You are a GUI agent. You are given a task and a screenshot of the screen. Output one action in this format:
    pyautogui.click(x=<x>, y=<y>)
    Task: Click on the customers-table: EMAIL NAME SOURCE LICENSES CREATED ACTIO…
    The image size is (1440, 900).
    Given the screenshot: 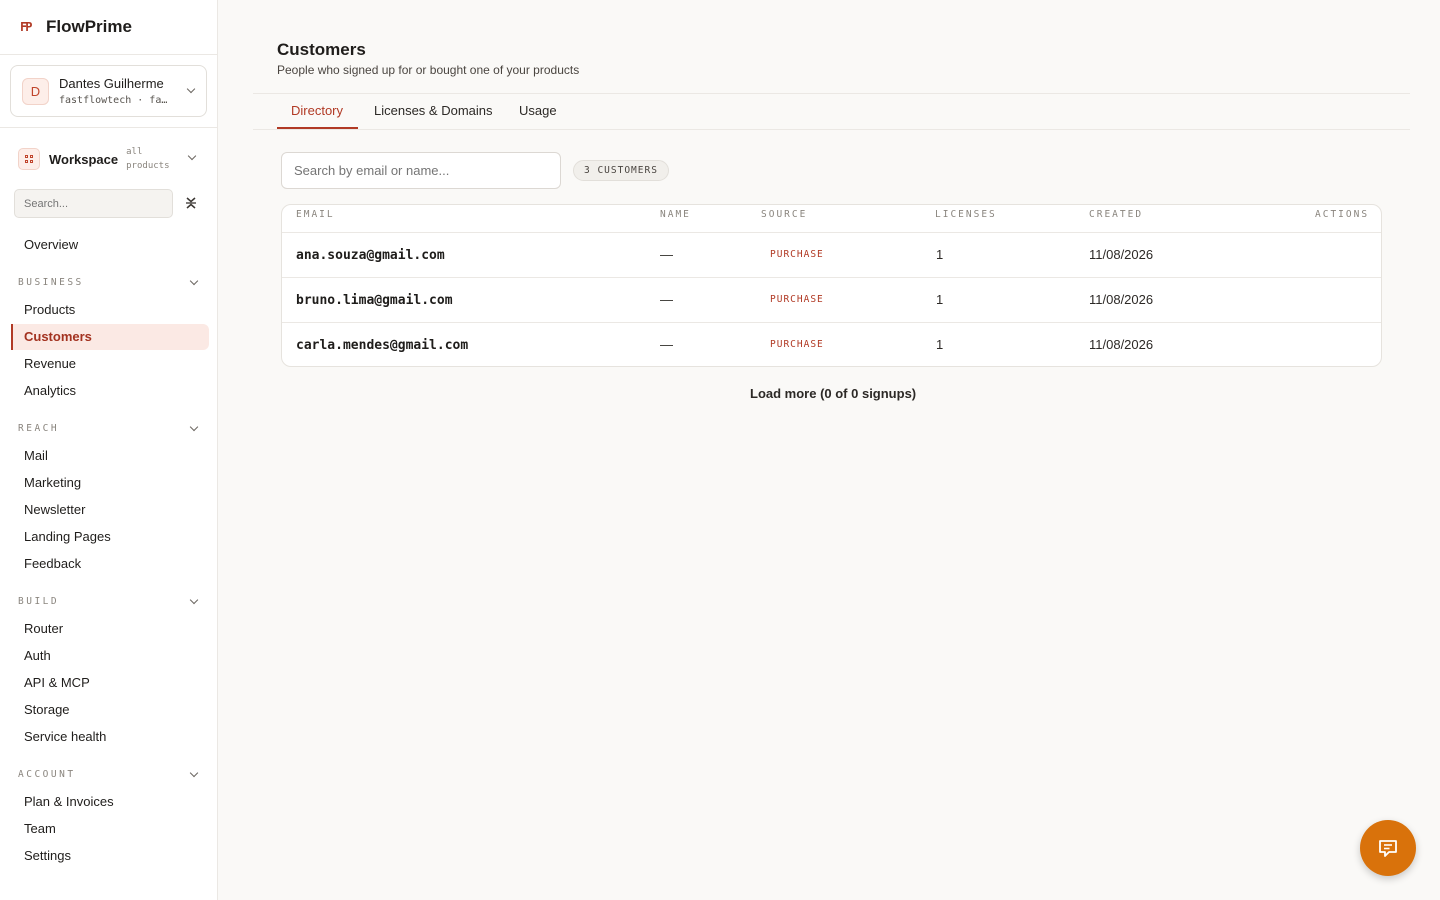 What is the action you would take?
    pyautogui.click(x=831, y=285)
    